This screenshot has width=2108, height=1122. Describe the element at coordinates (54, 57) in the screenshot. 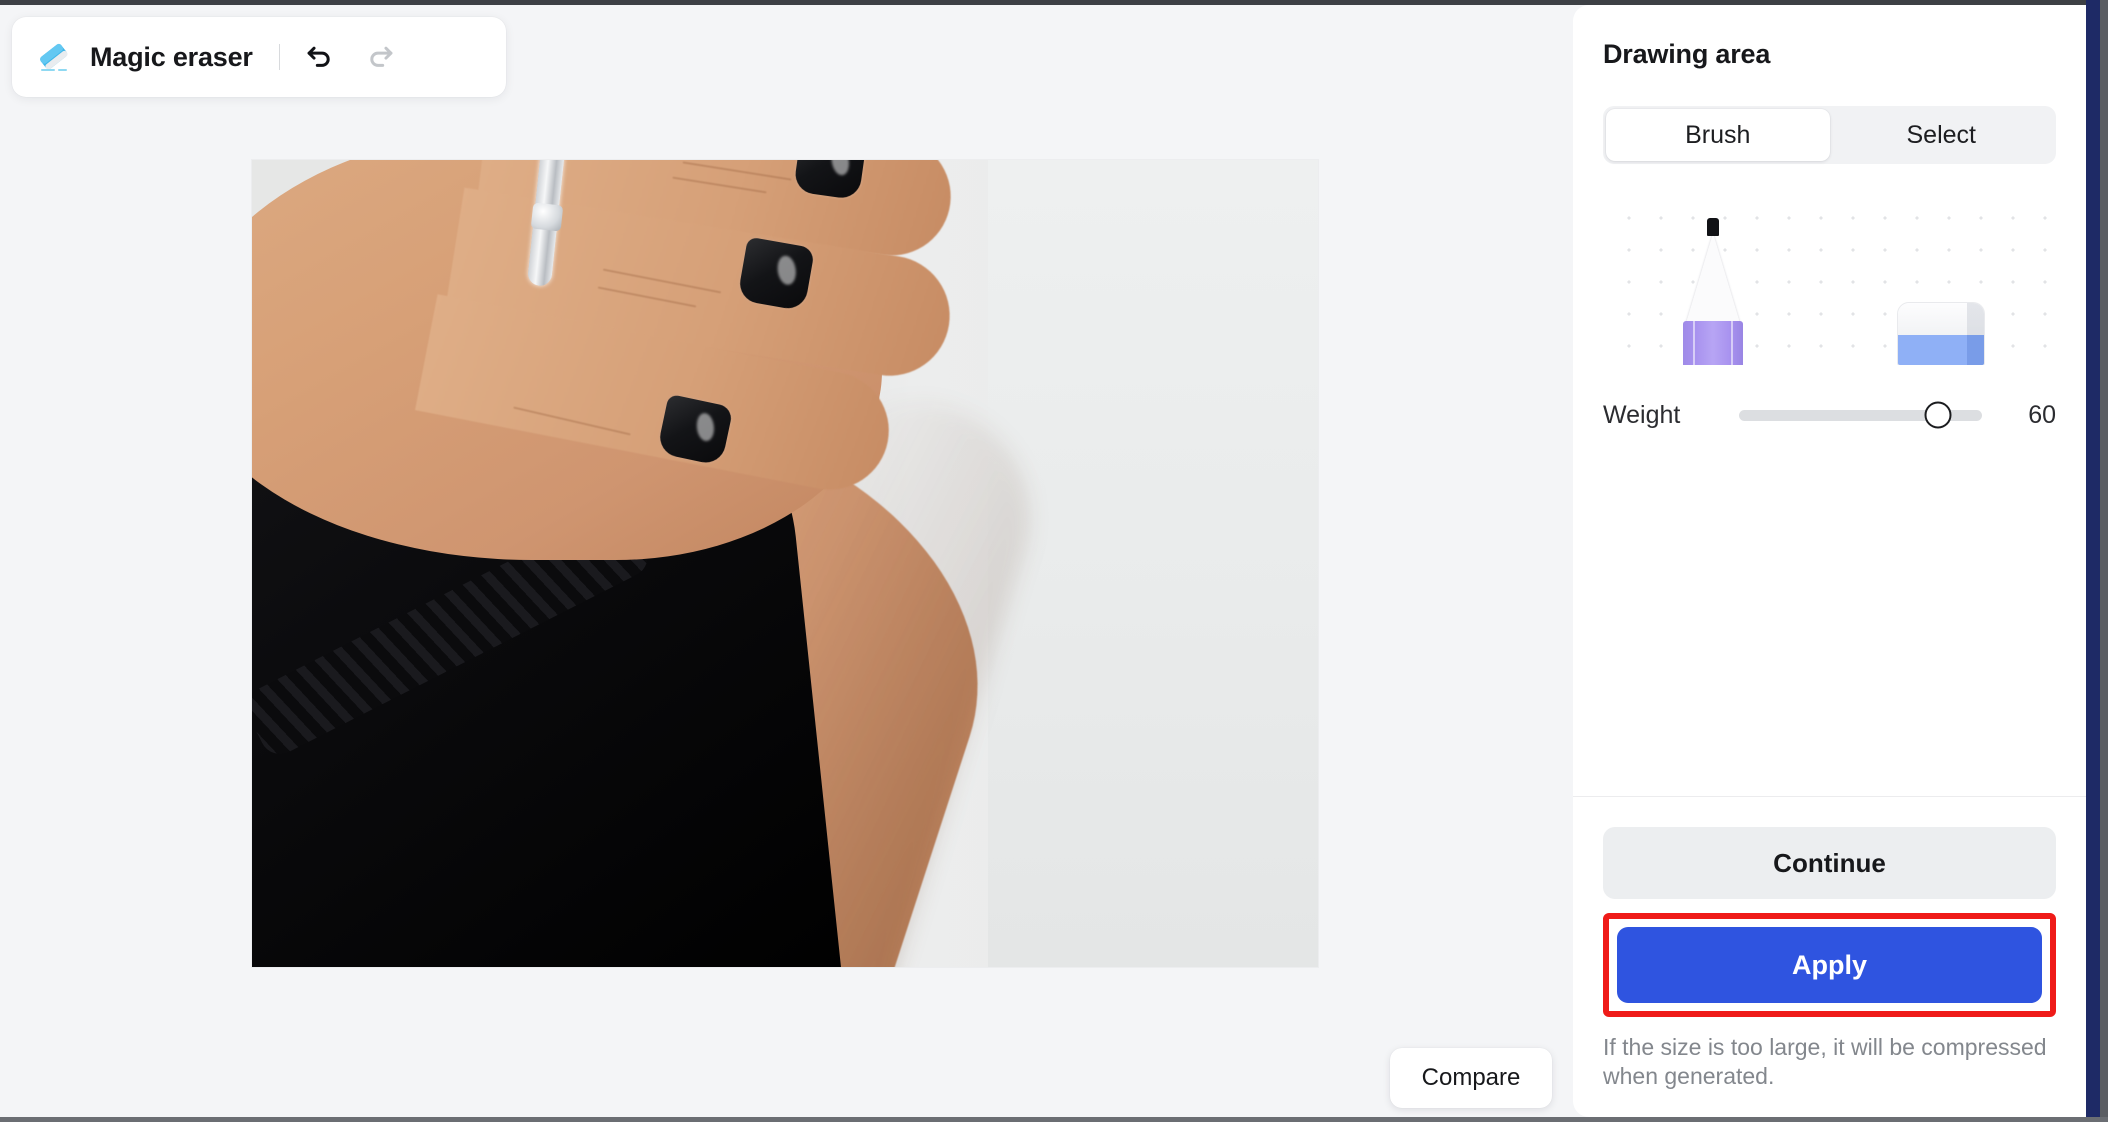

I see `eraser-icon` at that location.